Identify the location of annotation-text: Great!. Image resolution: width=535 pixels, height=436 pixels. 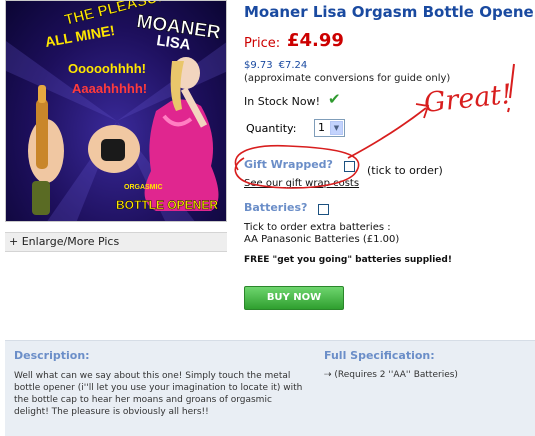
(467, 99).